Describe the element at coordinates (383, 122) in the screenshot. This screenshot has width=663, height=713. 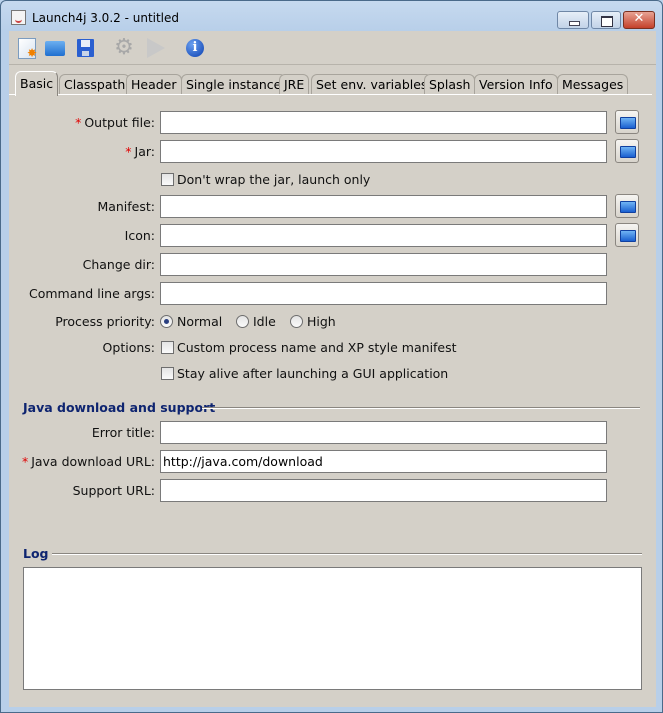
I see `output-file-field` at that location.